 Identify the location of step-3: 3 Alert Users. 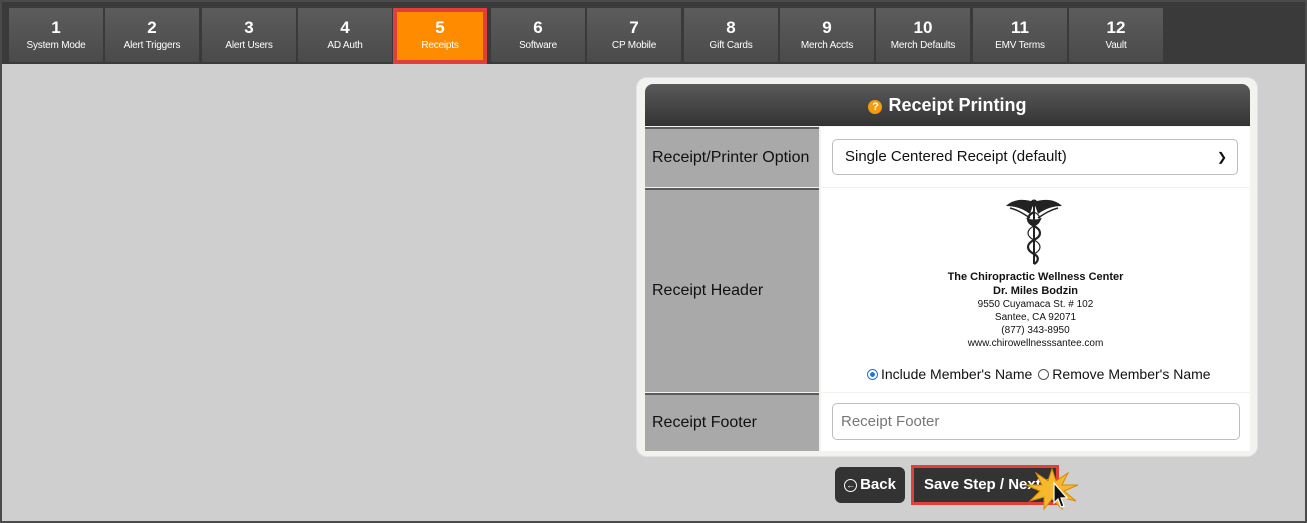
(249, 35).